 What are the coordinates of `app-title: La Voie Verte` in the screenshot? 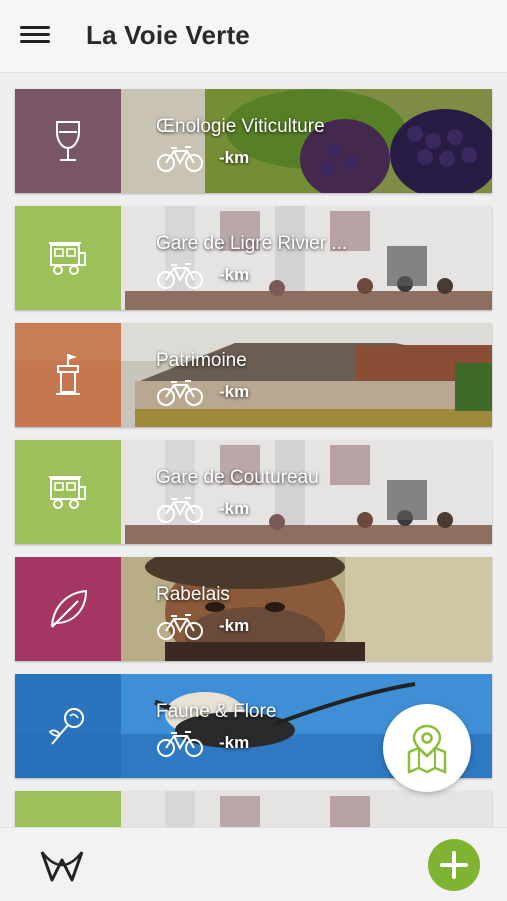 It's located at (168, 35).